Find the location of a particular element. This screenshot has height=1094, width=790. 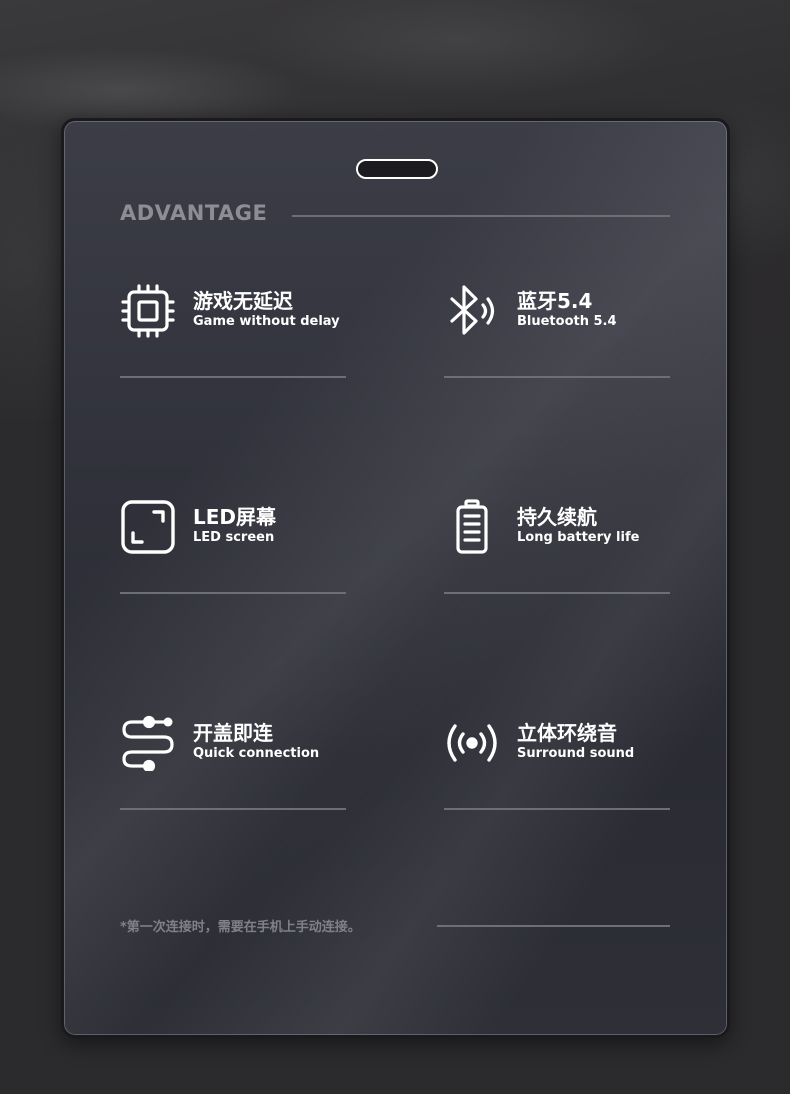

section-heading: ADVANTAGE is located at coordinates (194, 213).